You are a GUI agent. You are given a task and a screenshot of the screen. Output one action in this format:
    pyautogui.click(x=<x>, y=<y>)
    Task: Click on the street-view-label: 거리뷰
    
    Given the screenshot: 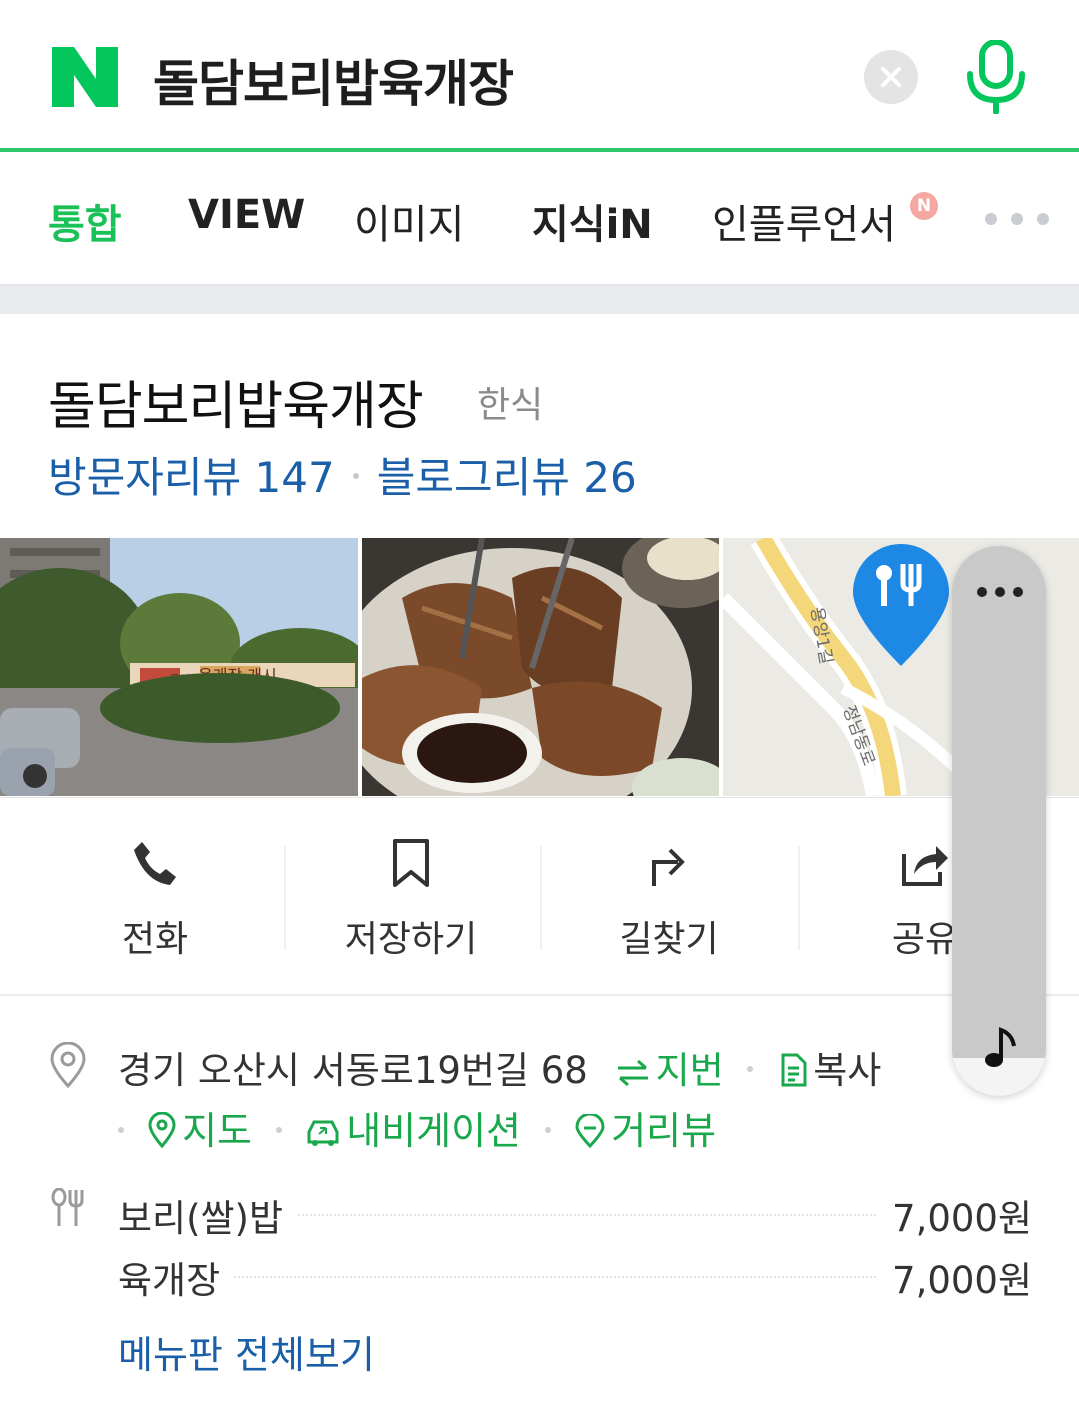 What is the action you would take?
    pyautogui.click(x=664, y=1131)
    